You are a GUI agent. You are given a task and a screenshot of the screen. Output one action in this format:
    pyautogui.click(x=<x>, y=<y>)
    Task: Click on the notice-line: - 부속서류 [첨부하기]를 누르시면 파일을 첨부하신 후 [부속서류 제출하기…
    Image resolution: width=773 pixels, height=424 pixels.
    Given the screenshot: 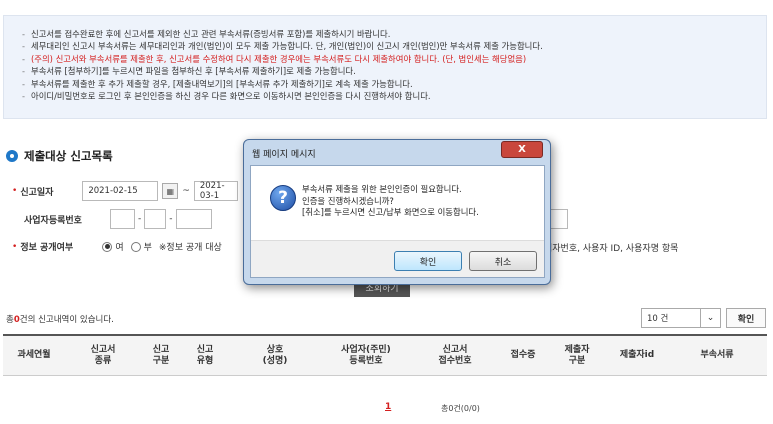 What is the action you would take?
    pyautogui.click(x=189, y=71)
    